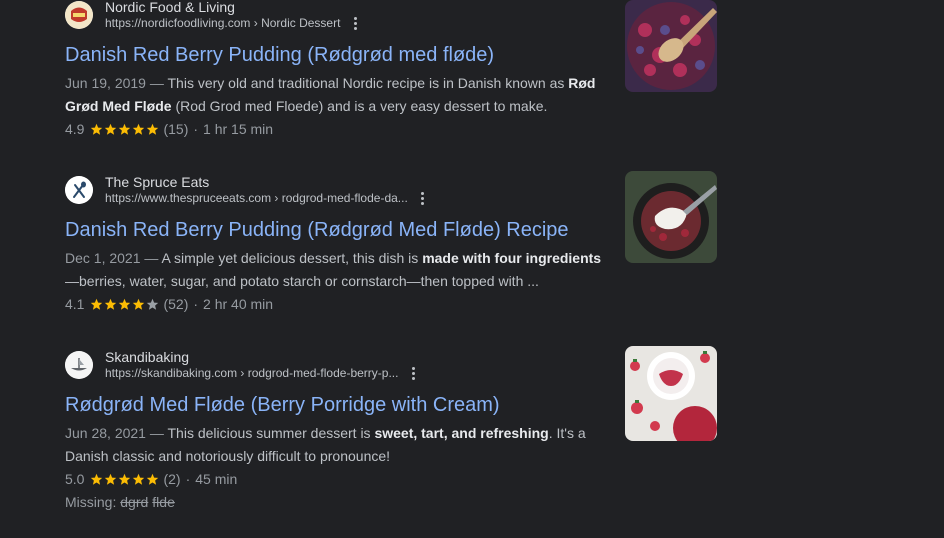 The width and height of the screenshot is (944, 538). What do you see at coordinates (391, 129) in the screenshot?
I see `rating-row: 4.9 (15) · 1 hr 15 min` at bounding box center [391, 129].